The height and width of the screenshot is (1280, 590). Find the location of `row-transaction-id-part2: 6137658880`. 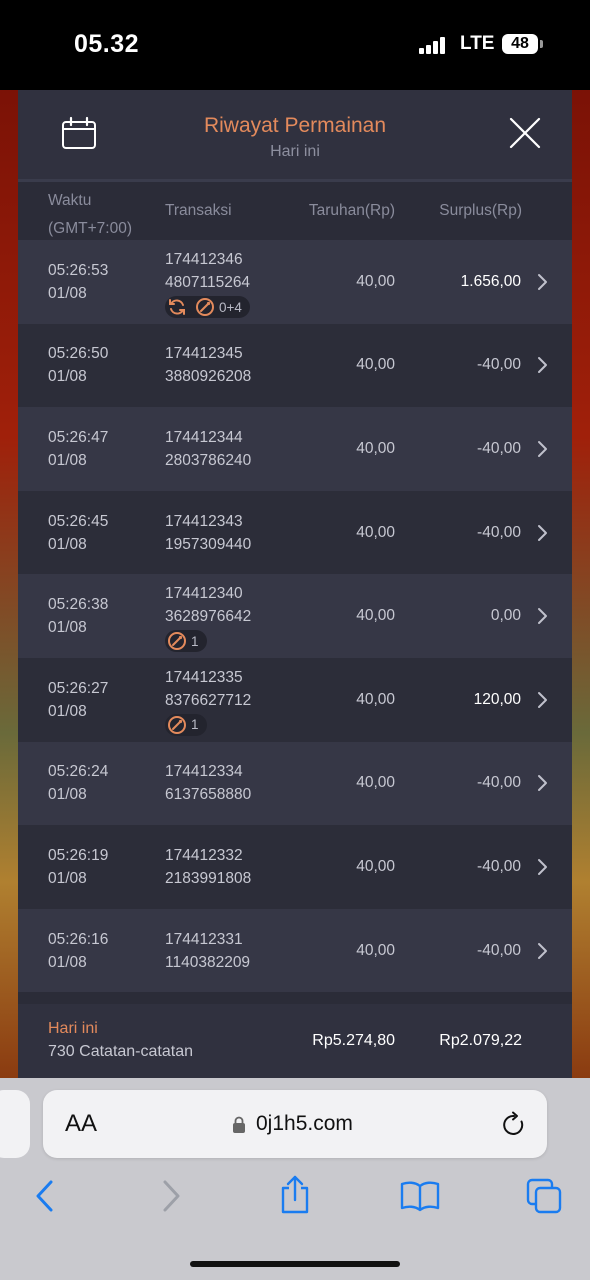

row-transaction-id-part2: 6137658880 is located at coordinates (208, 795).